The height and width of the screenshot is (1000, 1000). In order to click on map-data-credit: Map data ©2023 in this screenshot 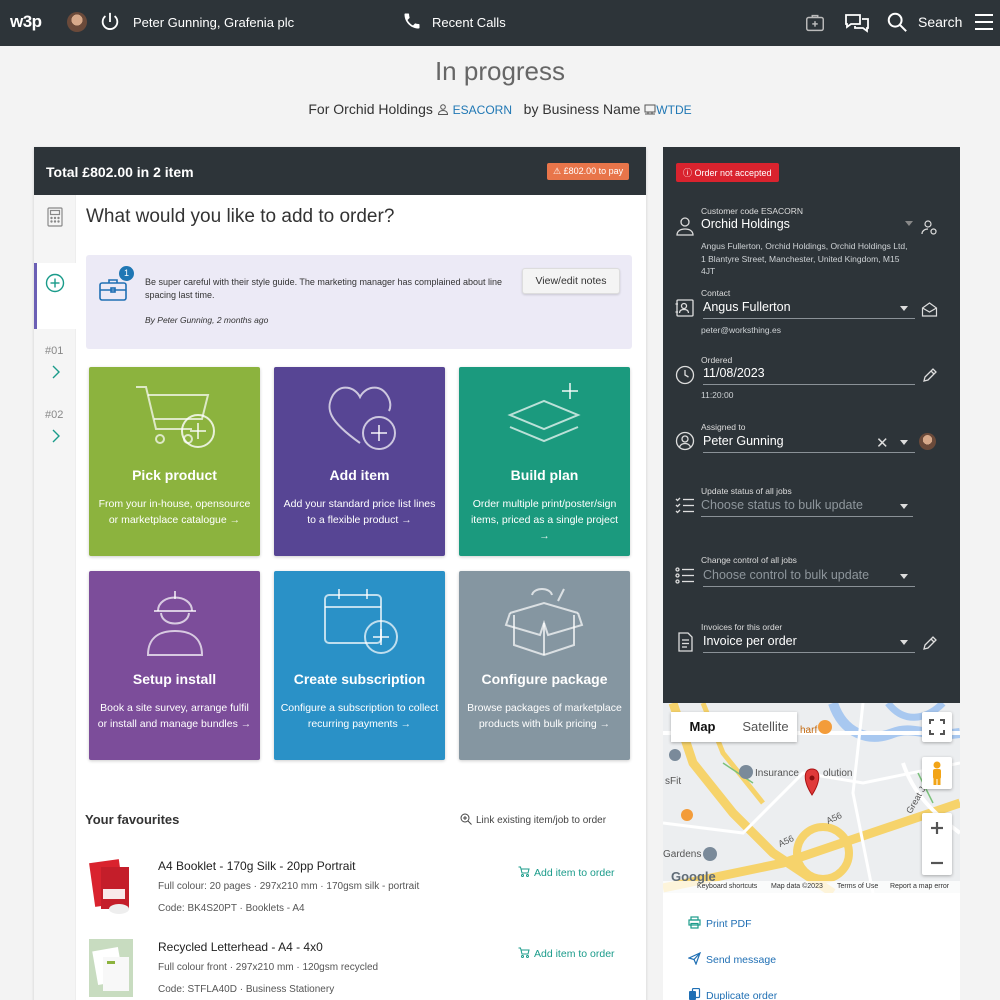, I will do `click(797, 886)`.